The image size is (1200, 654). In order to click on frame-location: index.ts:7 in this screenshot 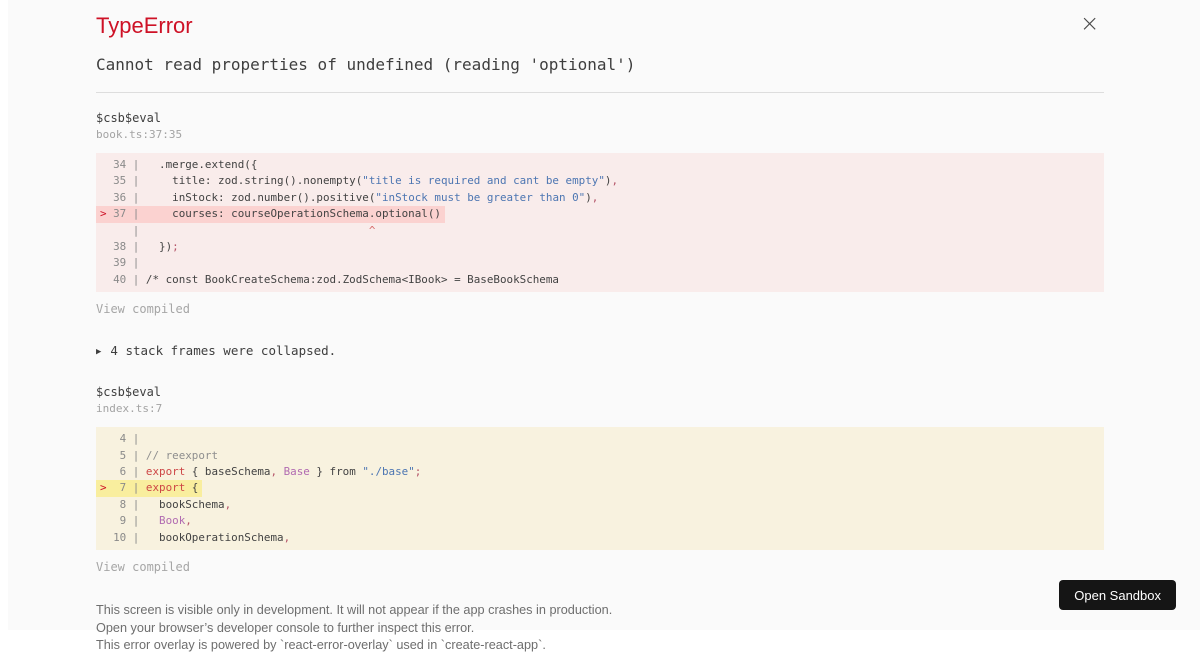, I will do `click(600, 408)`.